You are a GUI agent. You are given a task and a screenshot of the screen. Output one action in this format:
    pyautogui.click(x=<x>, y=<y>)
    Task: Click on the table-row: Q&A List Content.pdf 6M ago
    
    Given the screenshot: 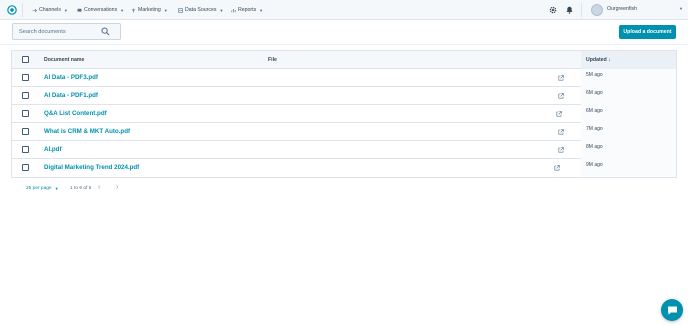 What is the action you would take?
    pyautogui.click(x=344, y=114)
    